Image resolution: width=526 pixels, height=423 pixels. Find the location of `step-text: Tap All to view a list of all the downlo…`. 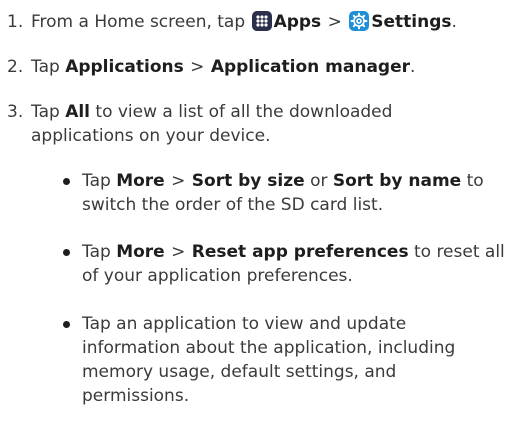

step-text: Tap All to view a list of all the downlo… is located at coordinates (251, 124).